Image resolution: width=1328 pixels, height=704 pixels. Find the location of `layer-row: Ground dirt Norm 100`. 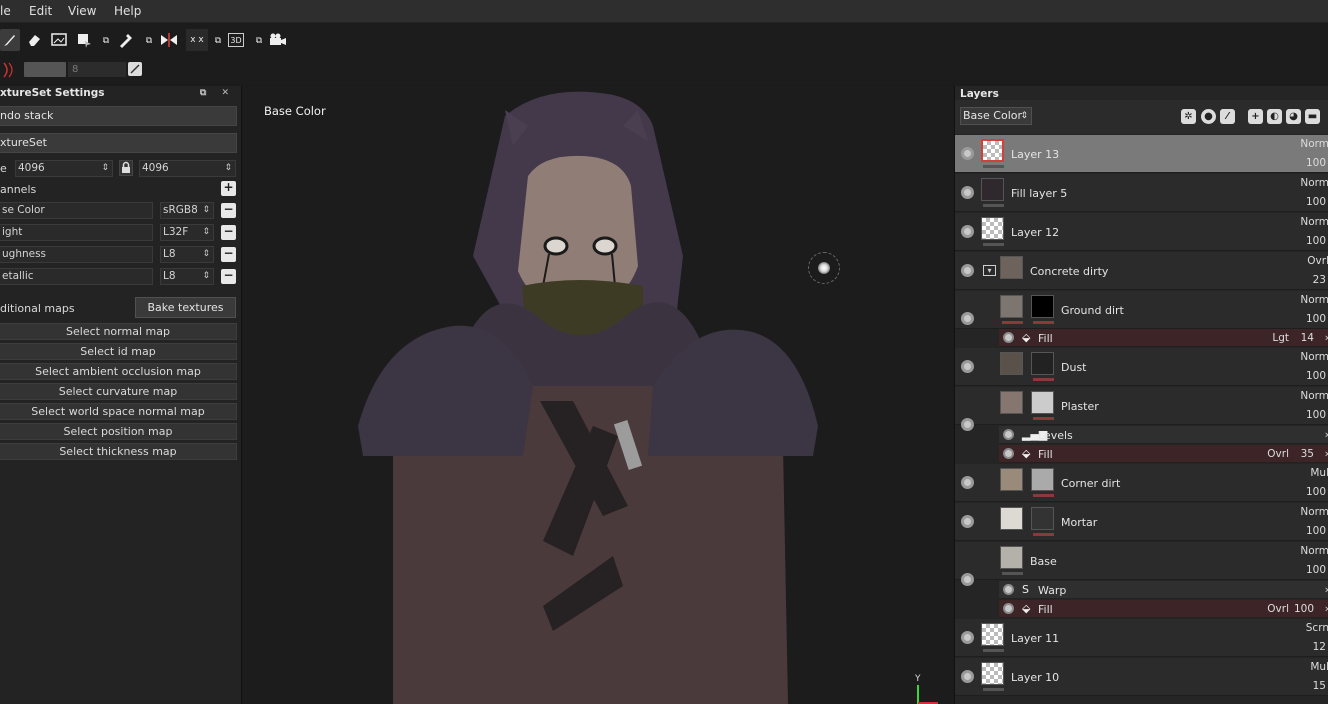

layer-row: Ground dirt Norm 100 is located at coordinates (1141, 310).